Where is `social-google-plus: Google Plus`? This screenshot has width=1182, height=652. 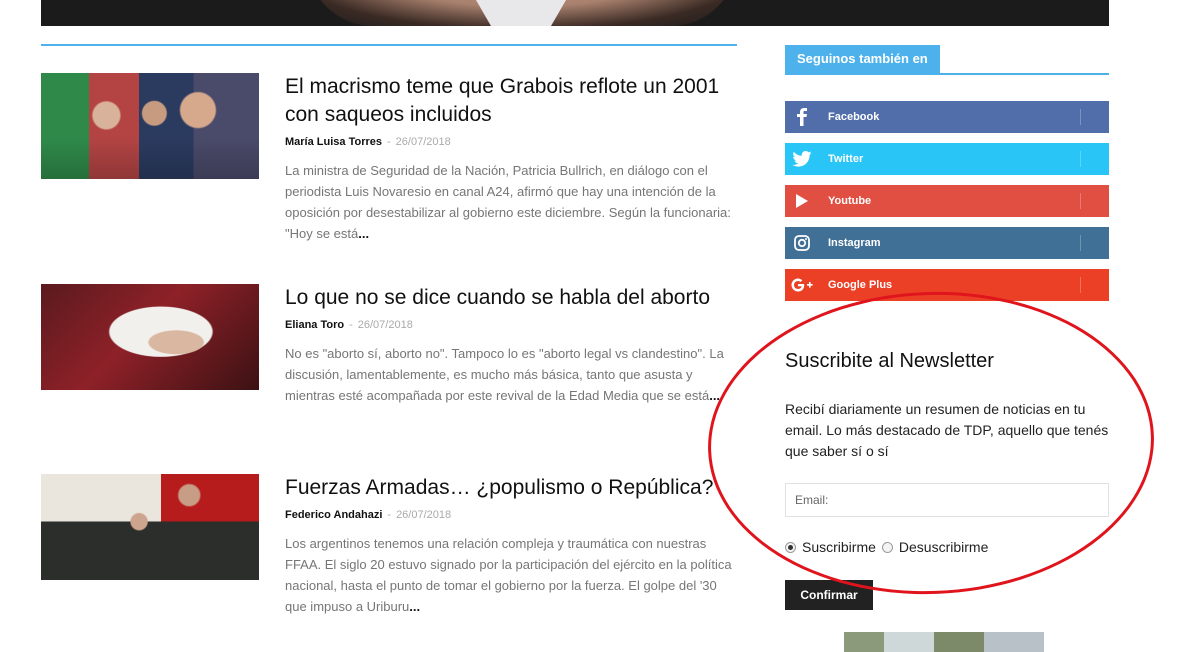 social-google-plus: Google Plus is located at coordinates (947, 285).